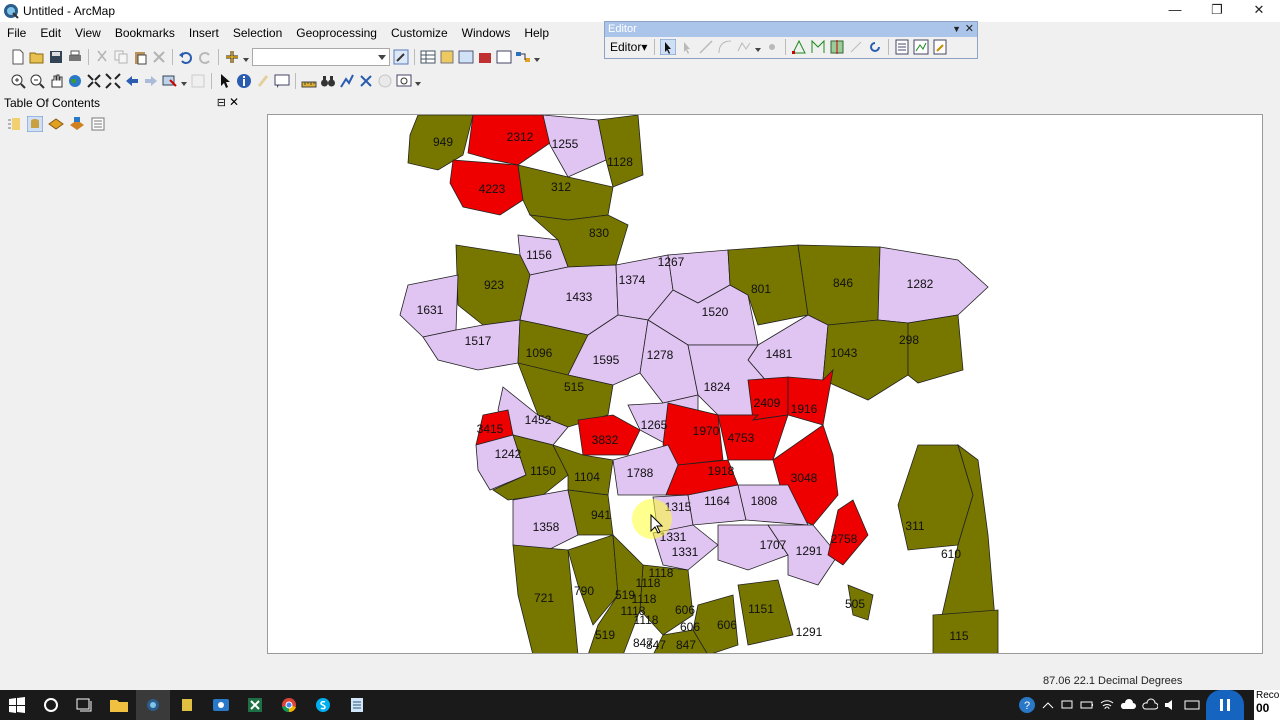  I want to click on taskbar-arcmap, so click(153, 705).